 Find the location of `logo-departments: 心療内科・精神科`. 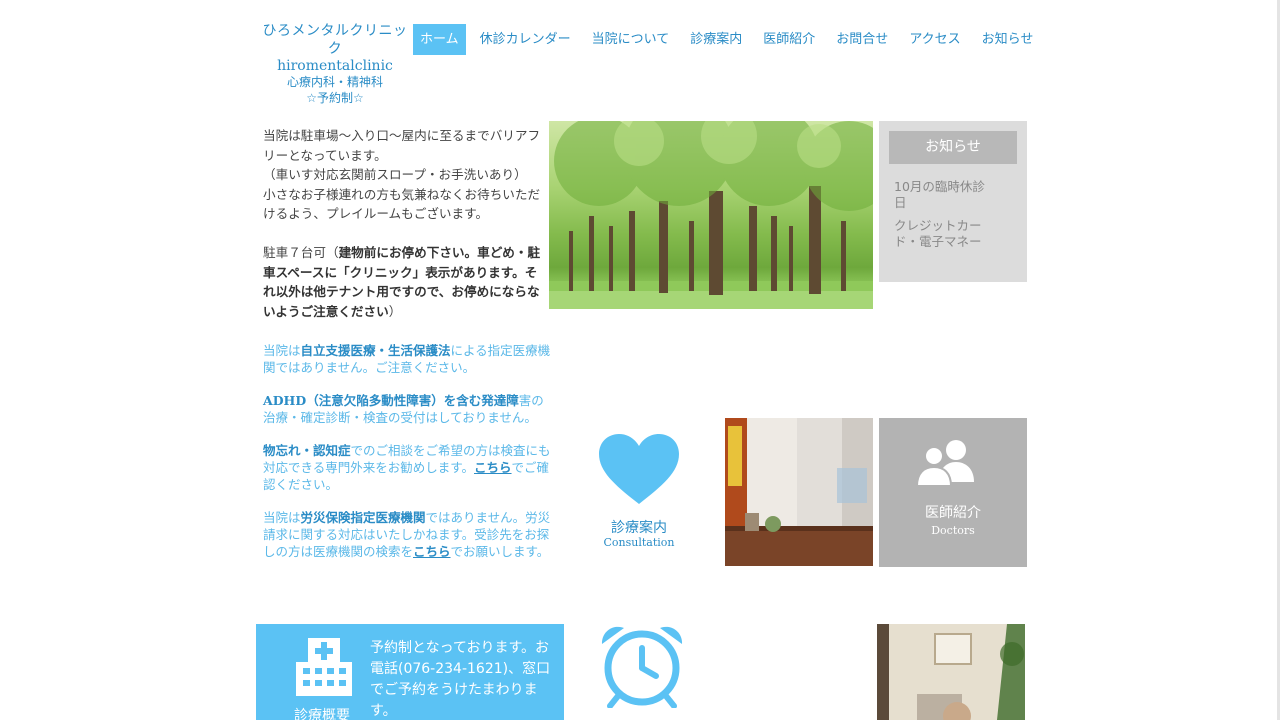

logo-departments: 心療内科・精神科 is located at coordinates (334, 82).